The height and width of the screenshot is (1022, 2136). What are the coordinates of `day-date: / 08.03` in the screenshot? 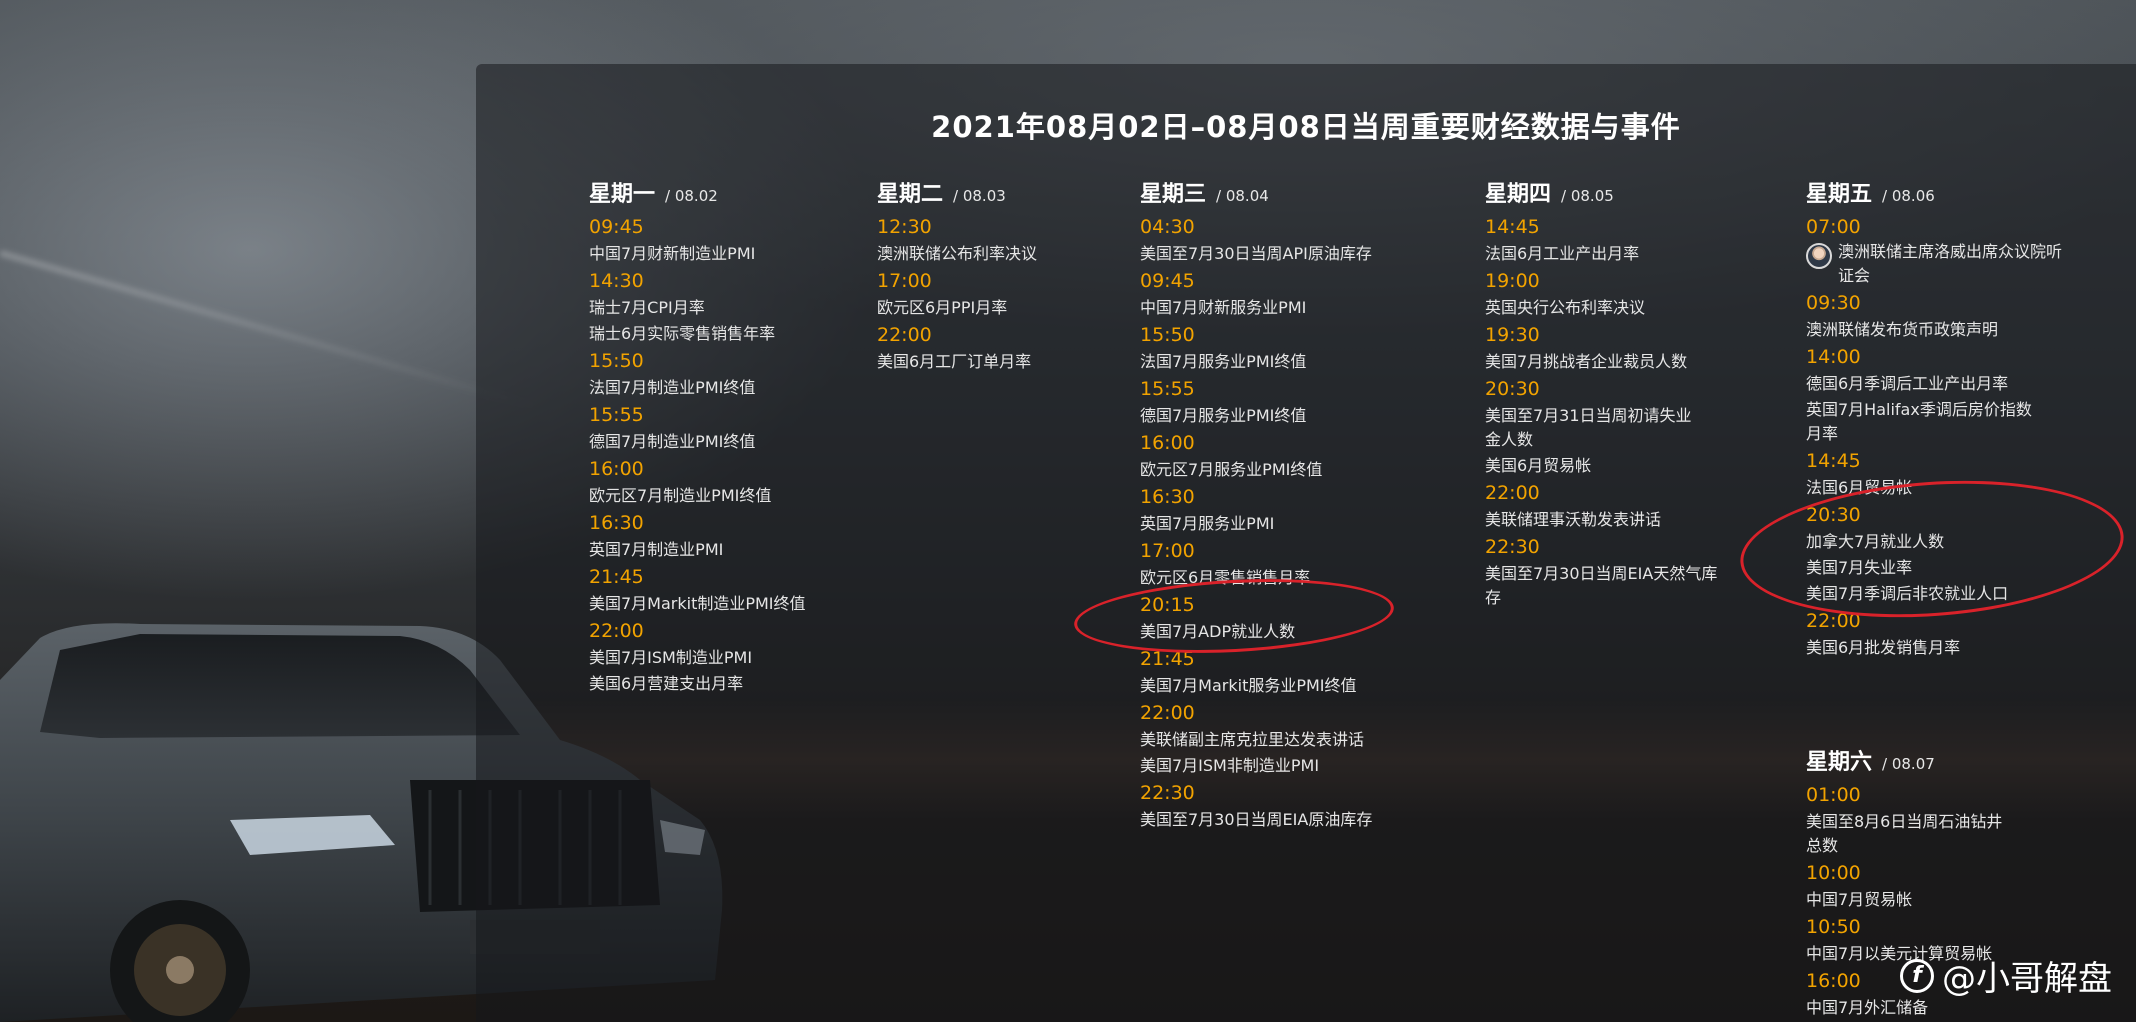 It's located at (979, 196).